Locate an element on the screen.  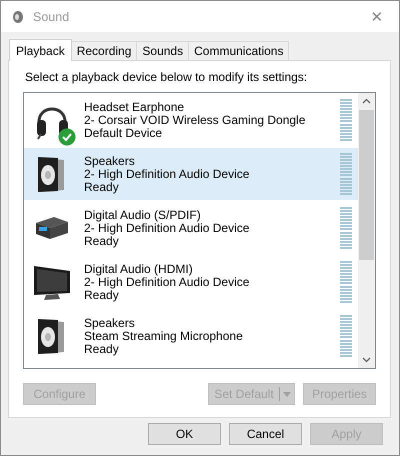
window-title: Sound is located at coordinates (51, 17).